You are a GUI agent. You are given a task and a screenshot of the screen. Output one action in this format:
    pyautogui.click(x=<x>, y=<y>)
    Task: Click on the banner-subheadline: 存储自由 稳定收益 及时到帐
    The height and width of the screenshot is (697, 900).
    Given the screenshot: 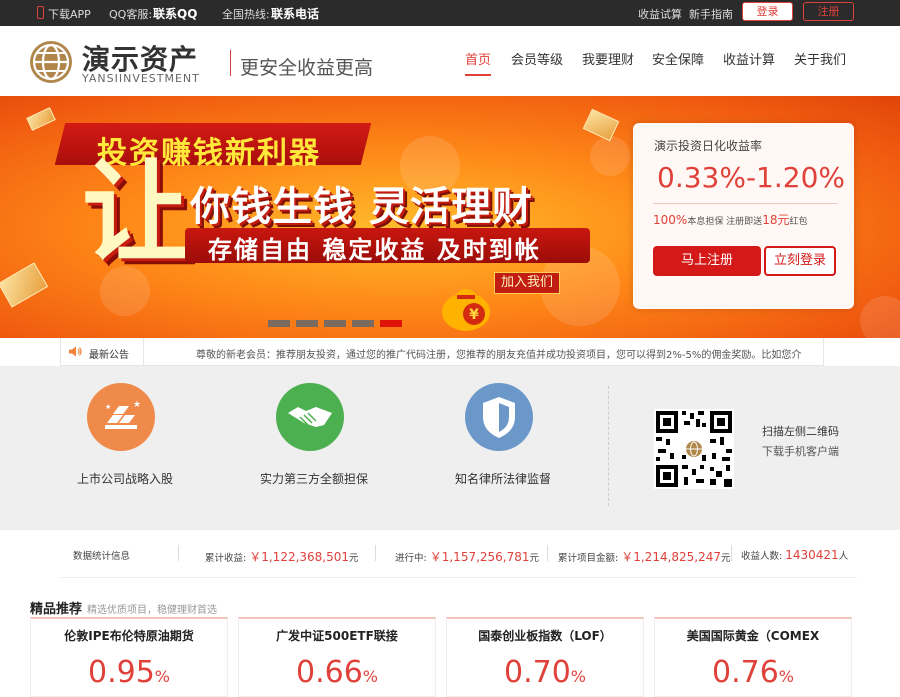 What is the action you would take?
    pyautogui.click(x=374, y=250)
    